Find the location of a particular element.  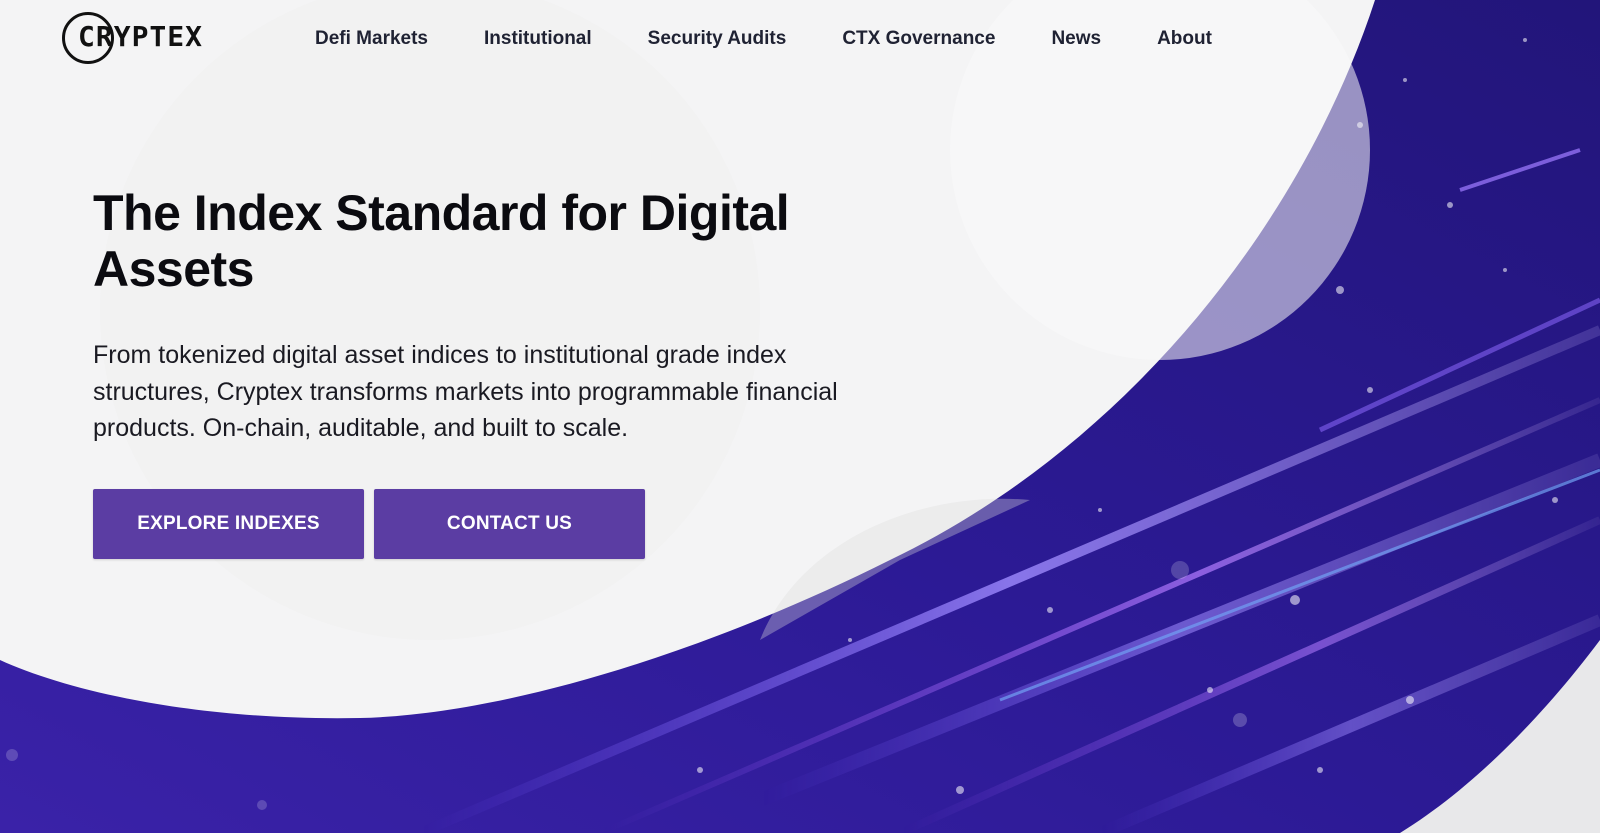

nav-item-defi-markets: Defi Markets is located at coordinates (371, 39).